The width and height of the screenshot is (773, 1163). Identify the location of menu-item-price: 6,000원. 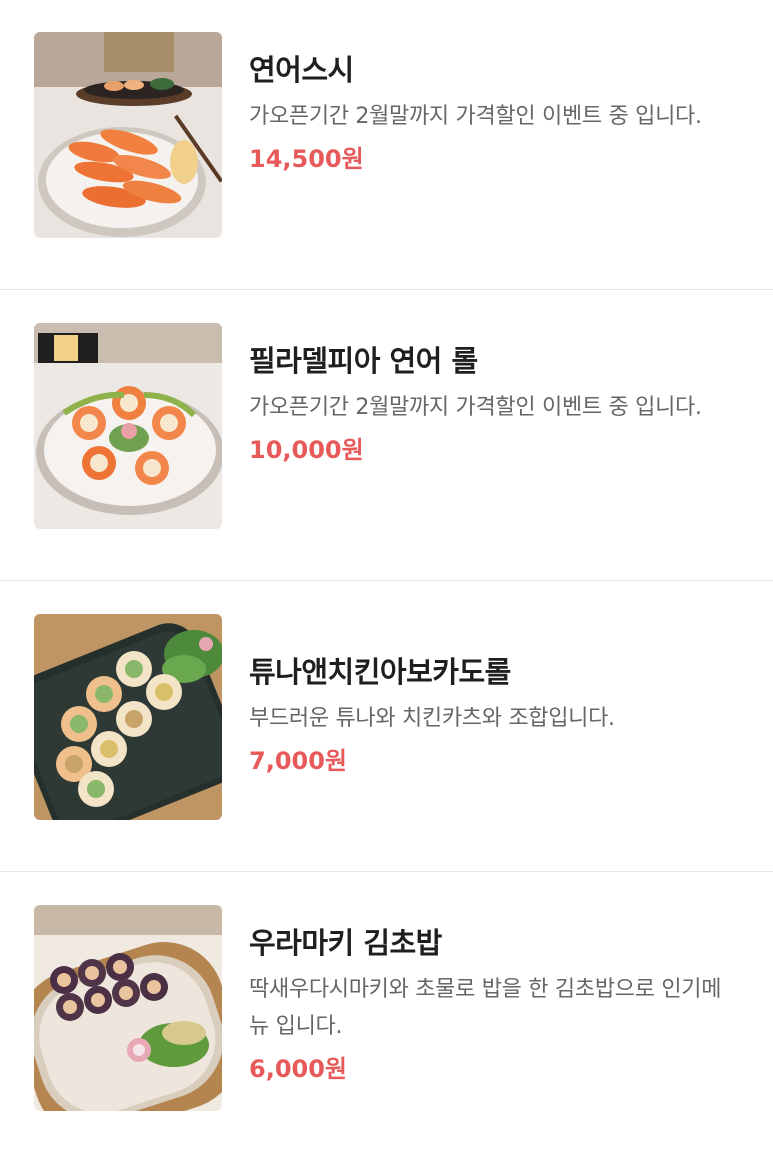
(298, 1069).